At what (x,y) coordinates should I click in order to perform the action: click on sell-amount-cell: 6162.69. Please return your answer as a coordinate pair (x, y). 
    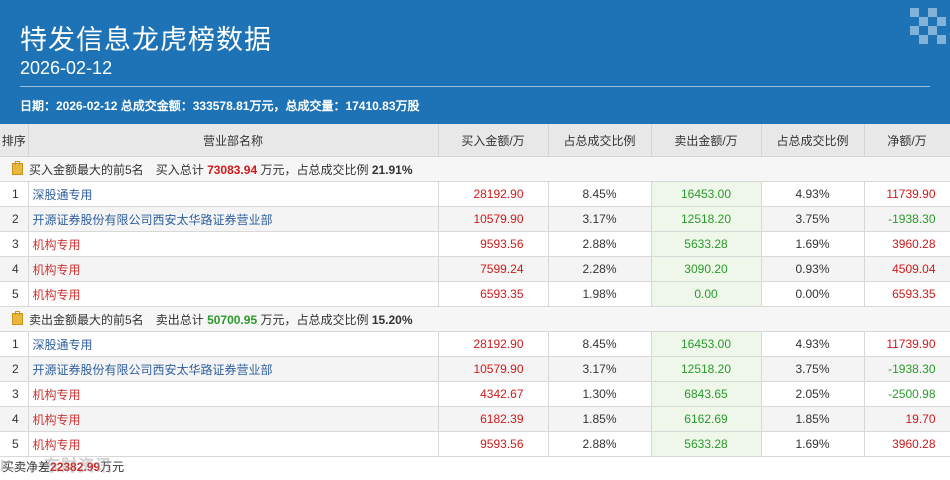
    Looking at the image, I should click on (706, 419).